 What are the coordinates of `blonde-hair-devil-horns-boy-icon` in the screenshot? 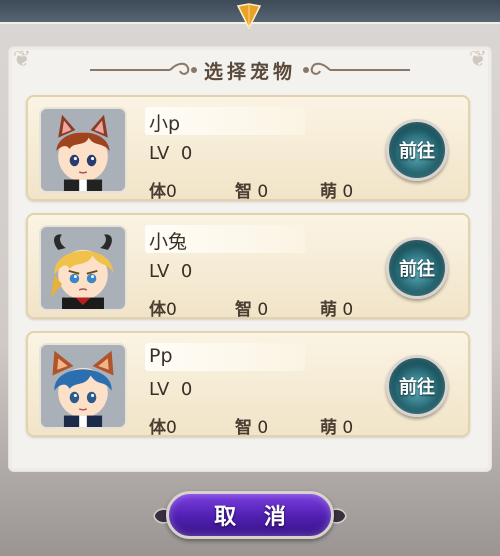 It's located at (83, 268).